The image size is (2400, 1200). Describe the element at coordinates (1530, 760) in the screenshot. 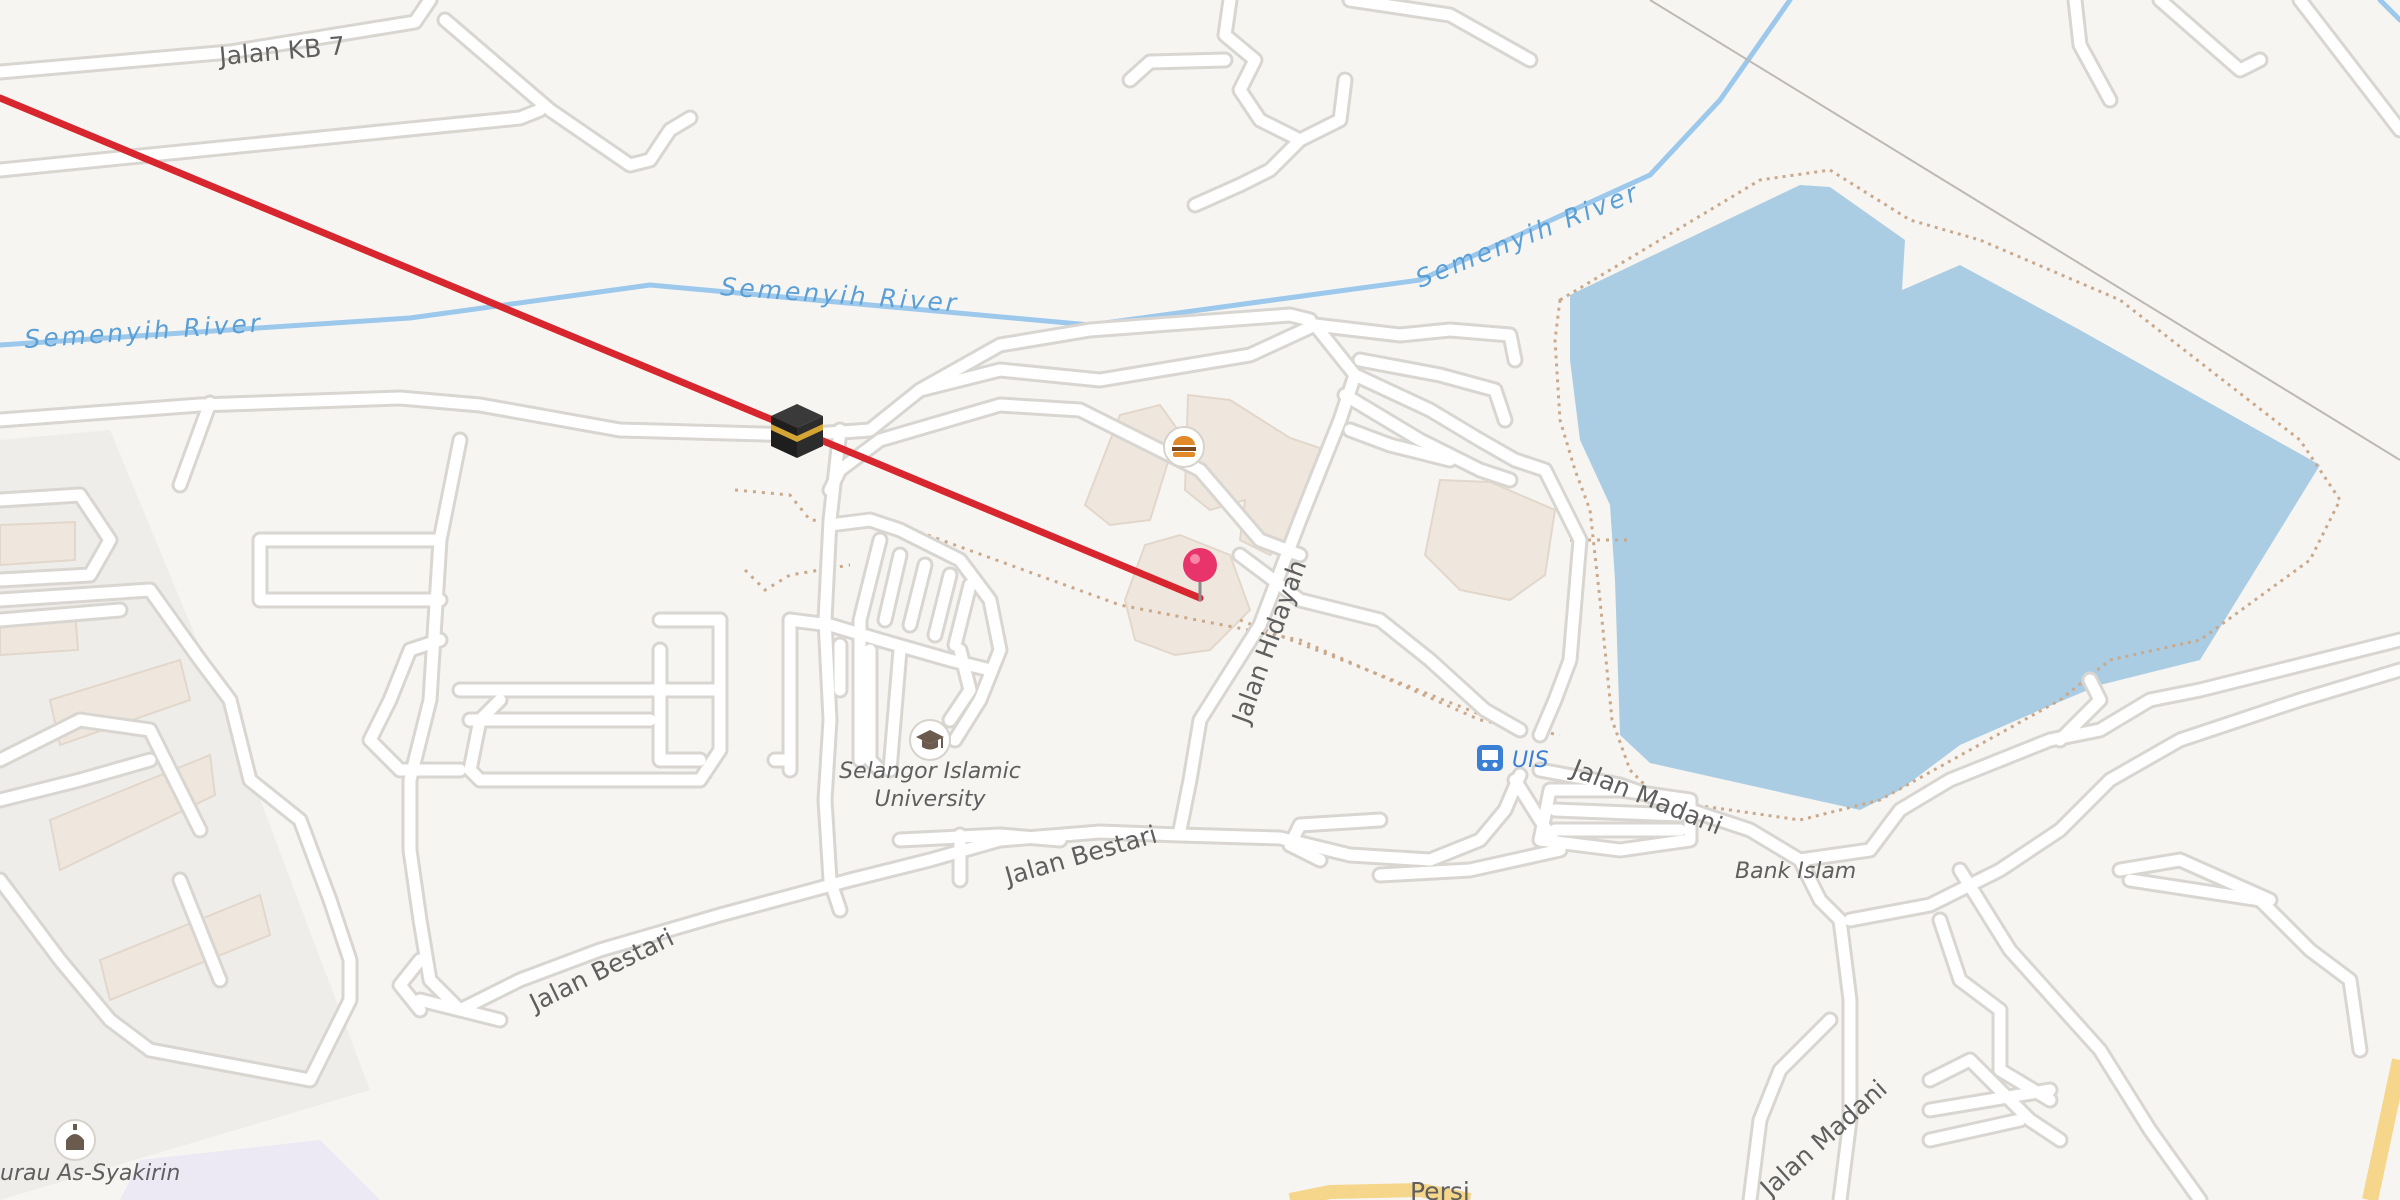

I see `bus-stop-label: UIS` at that location.